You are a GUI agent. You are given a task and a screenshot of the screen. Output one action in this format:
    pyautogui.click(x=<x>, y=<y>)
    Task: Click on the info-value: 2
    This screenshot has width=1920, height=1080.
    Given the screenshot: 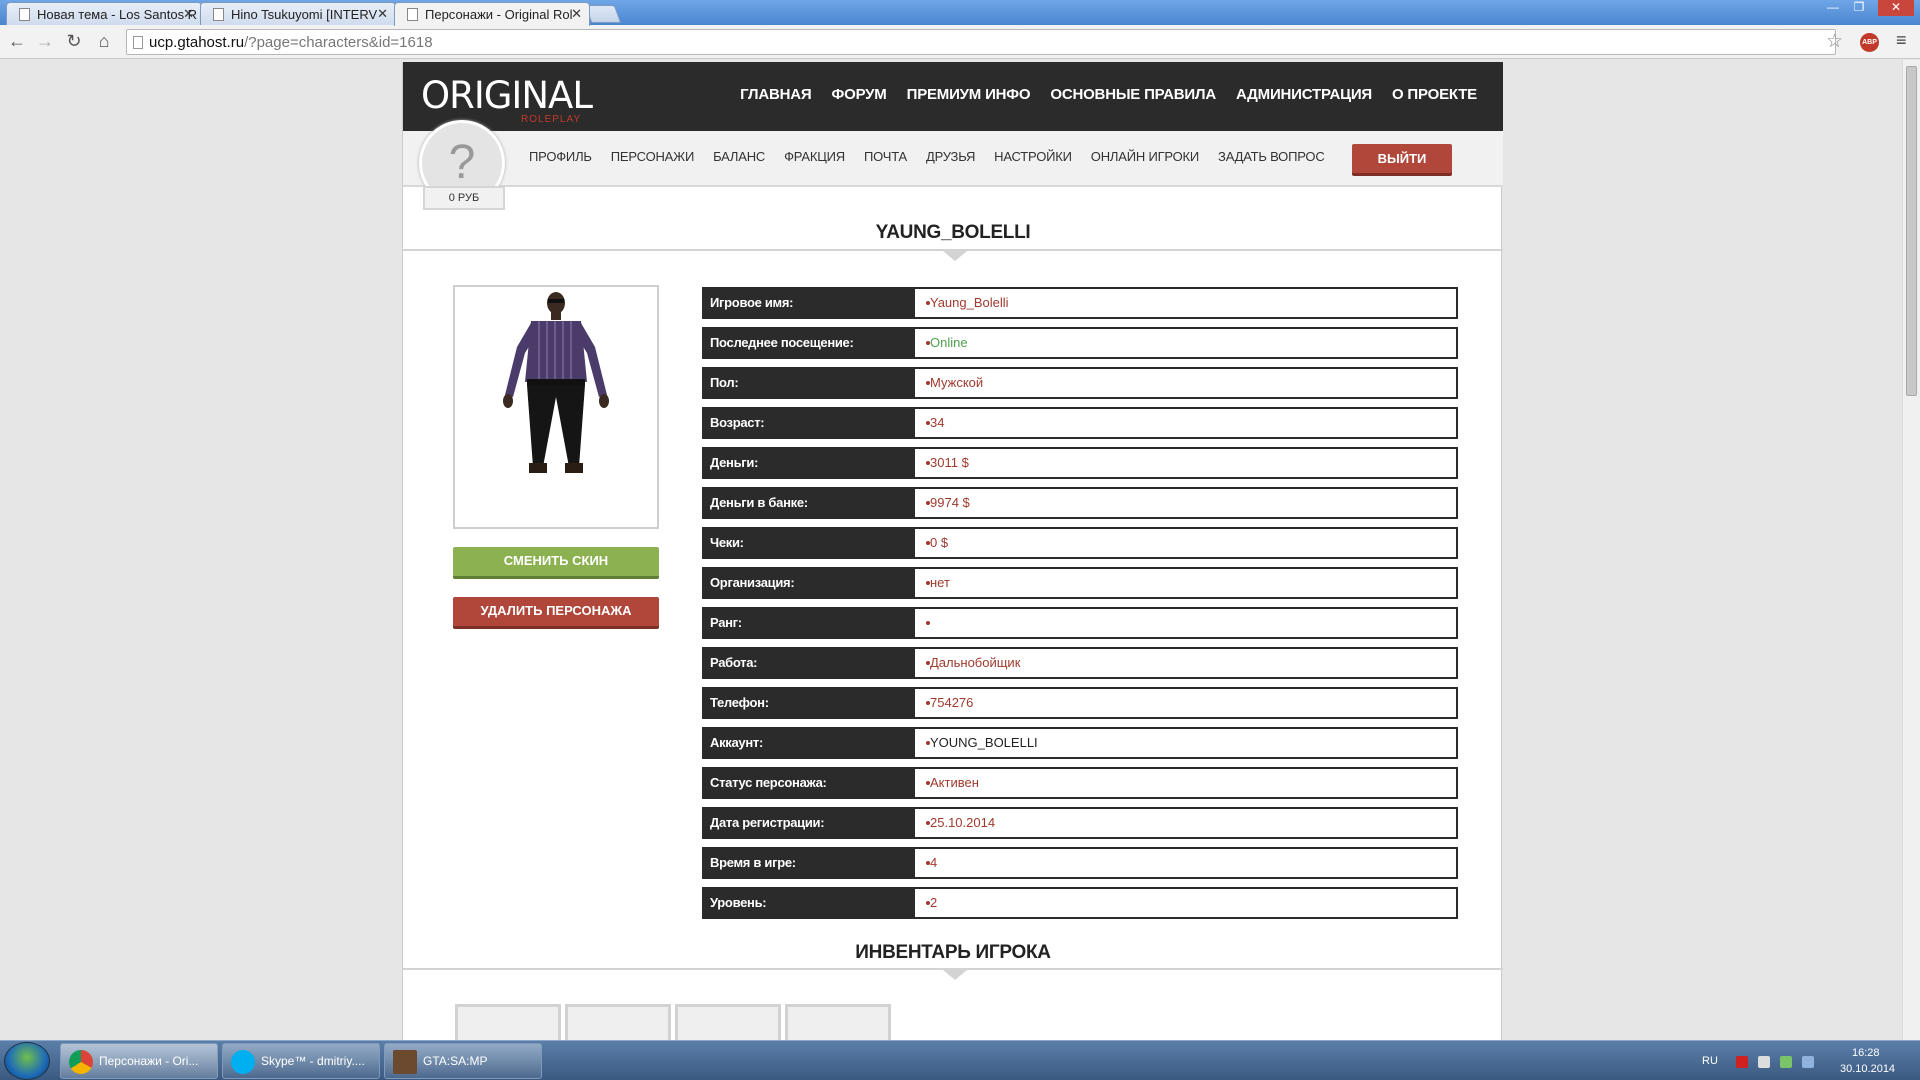 What is the action you would take?
    pyautogui.click(x=934, y=902)
    